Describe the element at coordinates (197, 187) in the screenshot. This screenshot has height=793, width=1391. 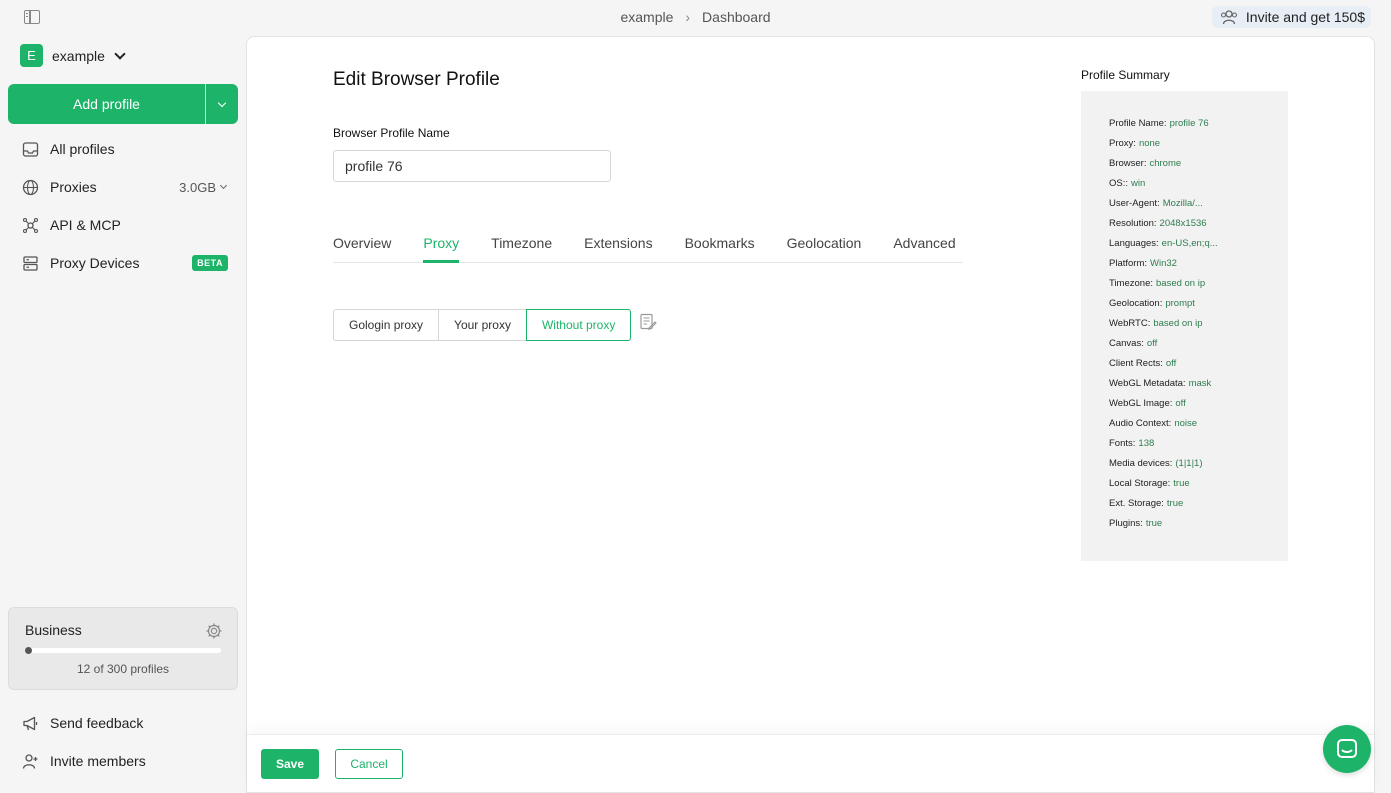
I see `proxy-traffic-value: 3.0GB` at that location.